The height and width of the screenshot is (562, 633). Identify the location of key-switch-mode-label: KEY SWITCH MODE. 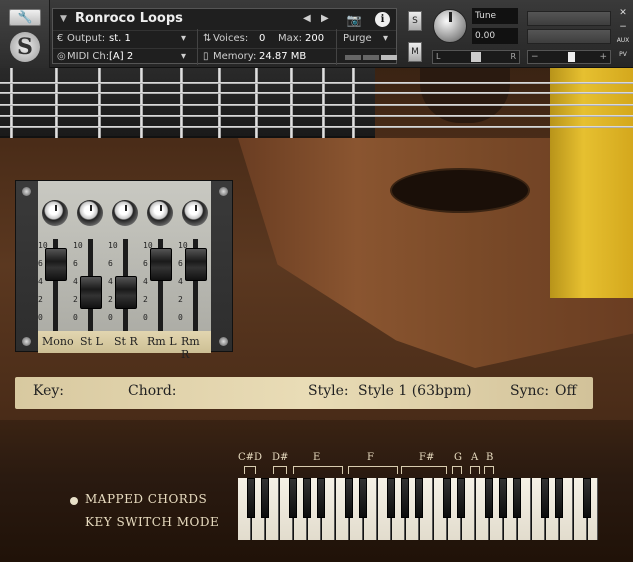
(152, 522).